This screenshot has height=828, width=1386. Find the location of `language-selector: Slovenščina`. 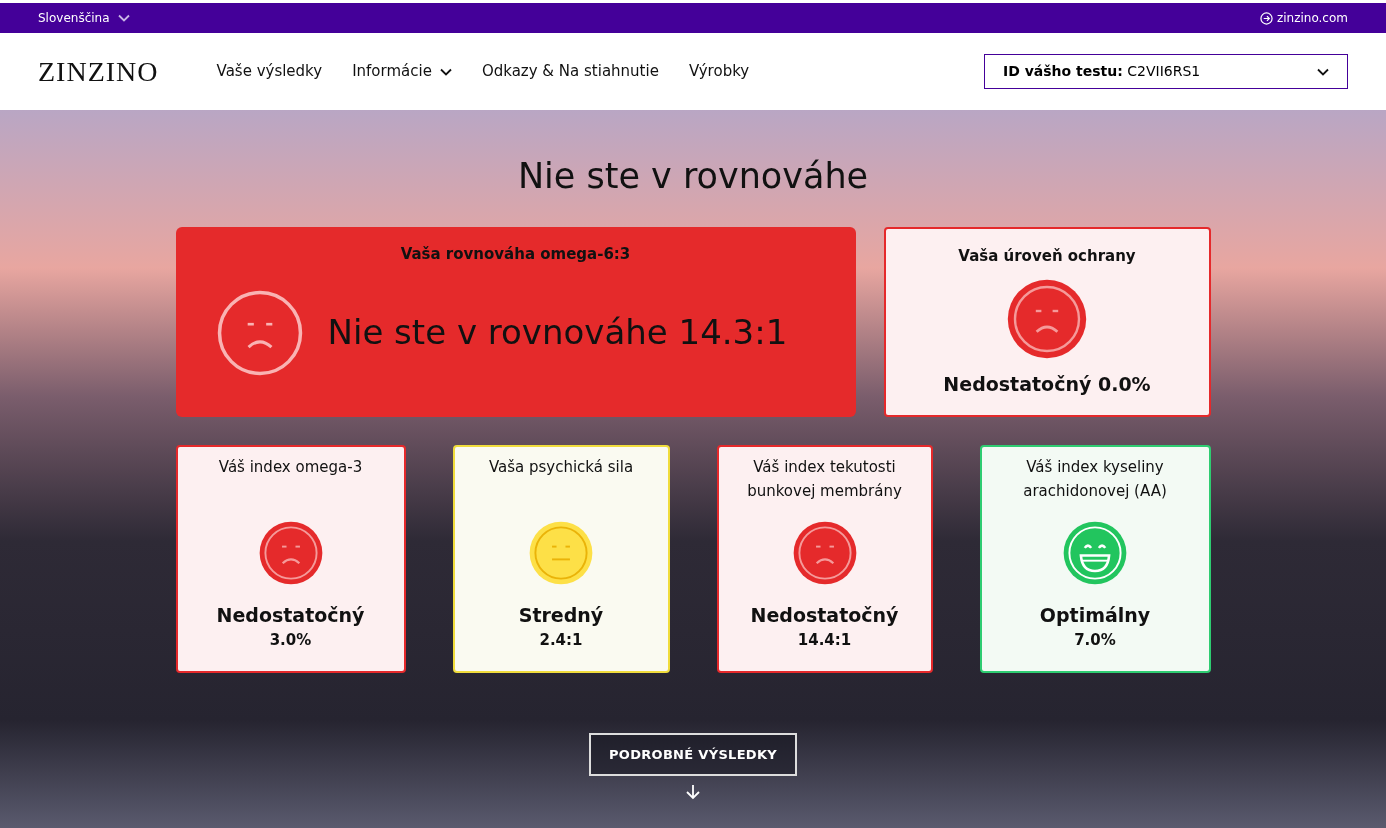

language-selector: Slovenščina is located at coordinates (84, 18).